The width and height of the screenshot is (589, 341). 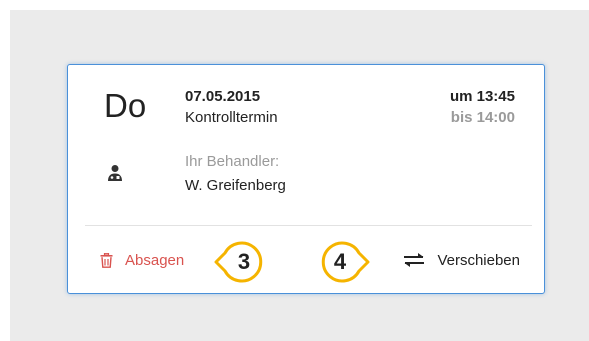 What do you see at coordinates (414, 260) in the screenshot?
I see `swap-arrows-icon` at bounding box center [414, 260].